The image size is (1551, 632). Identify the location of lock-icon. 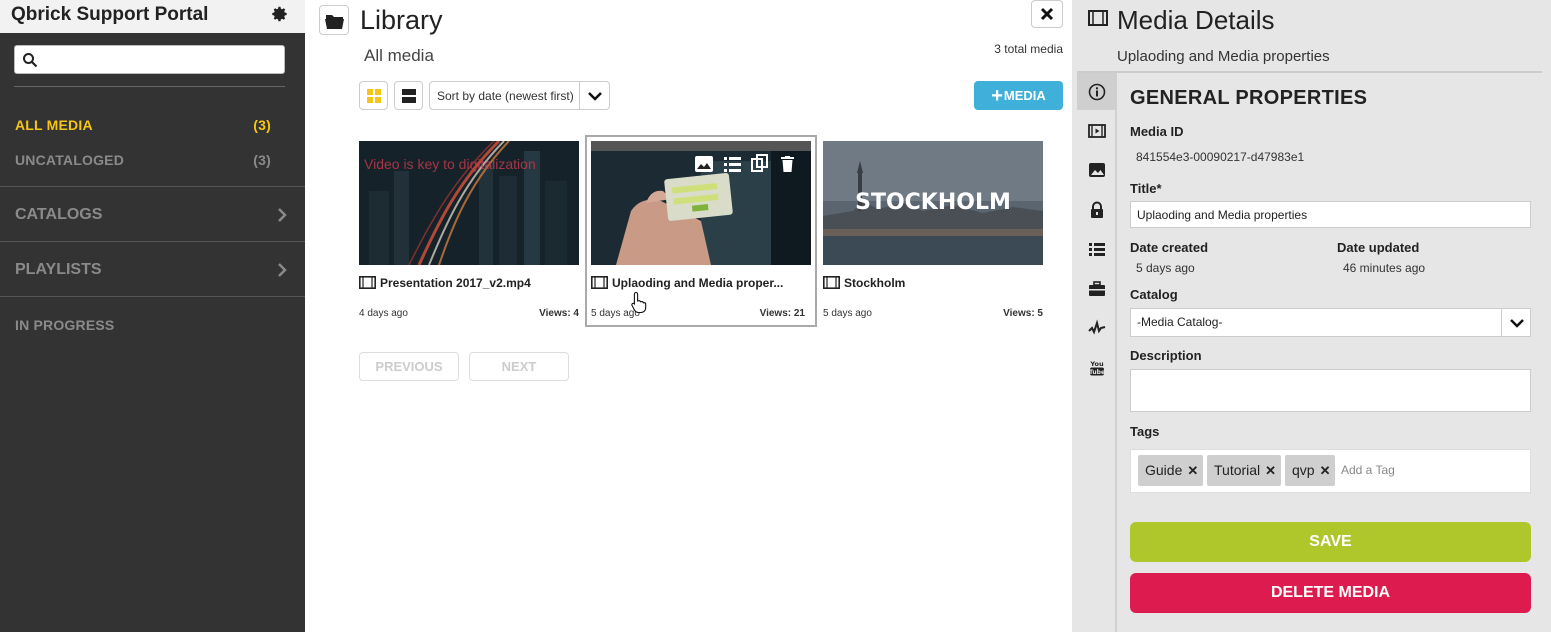
(1097, 209).